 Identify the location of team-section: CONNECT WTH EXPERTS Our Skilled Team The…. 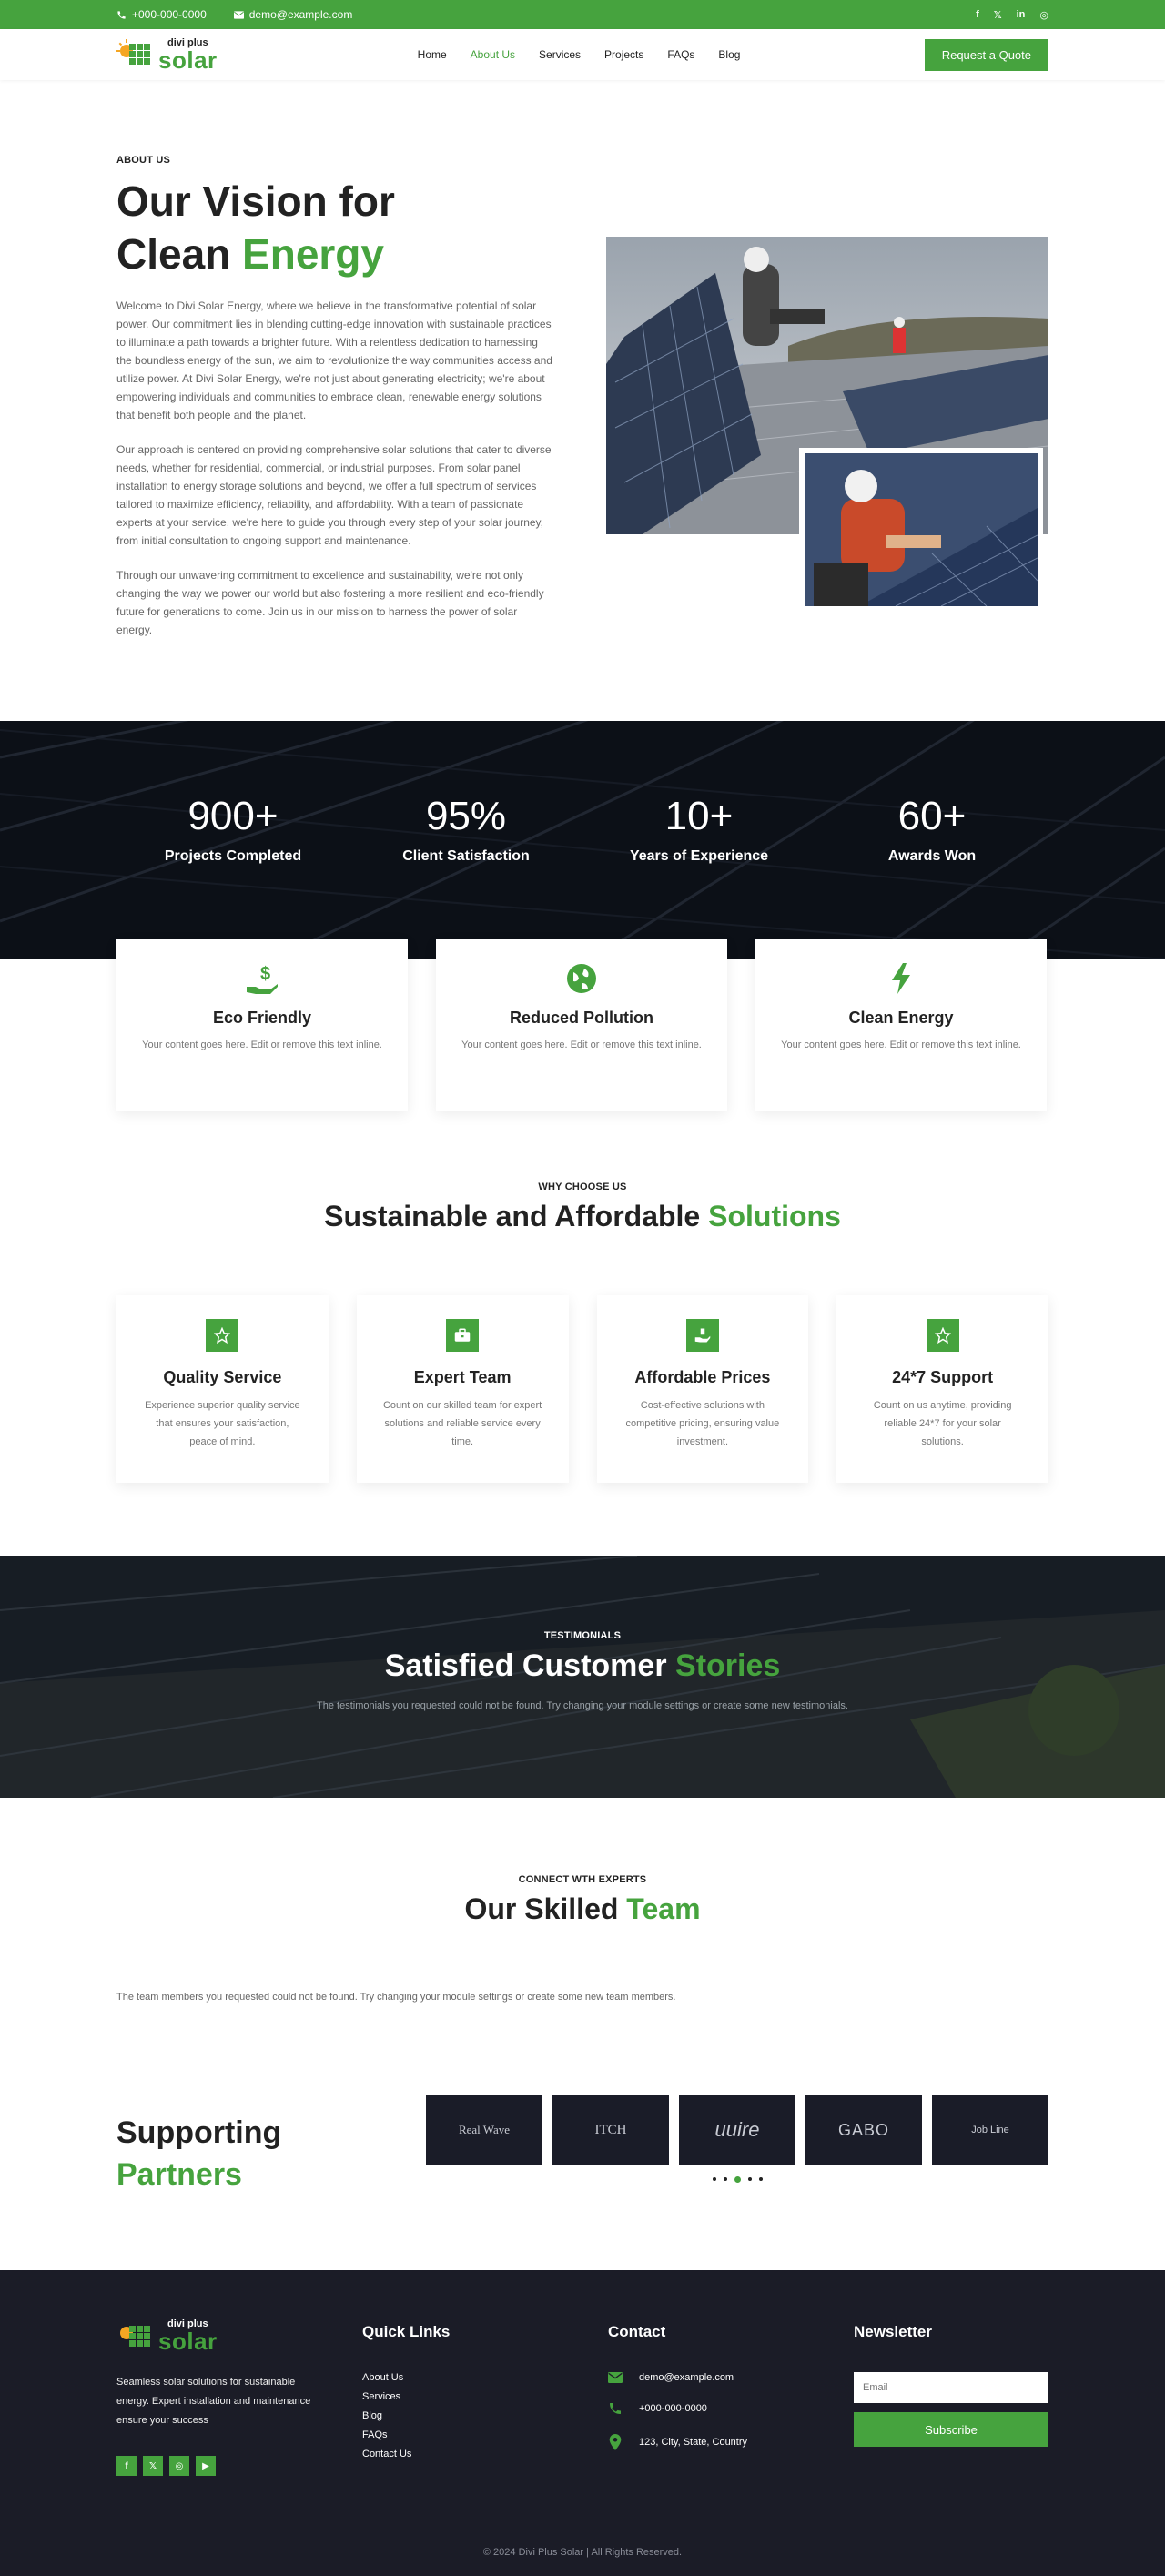
(582, 1932).